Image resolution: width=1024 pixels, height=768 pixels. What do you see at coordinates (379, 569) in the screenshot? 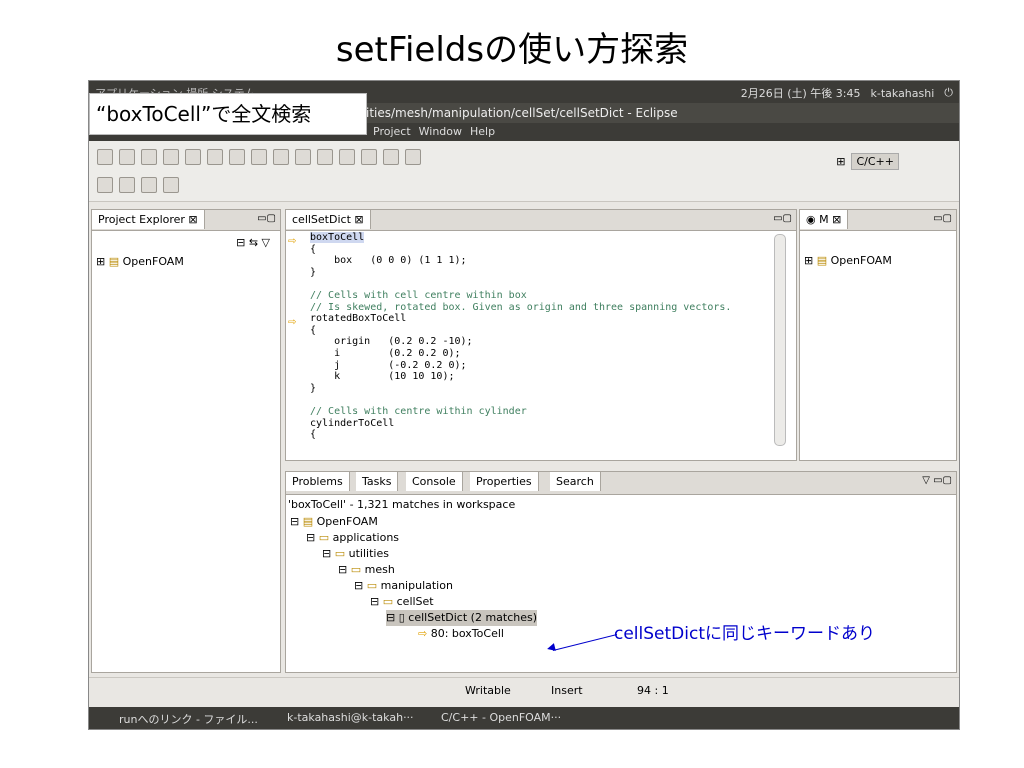
I see `search-tree-label: mesh` at bounding box center [379, 569].